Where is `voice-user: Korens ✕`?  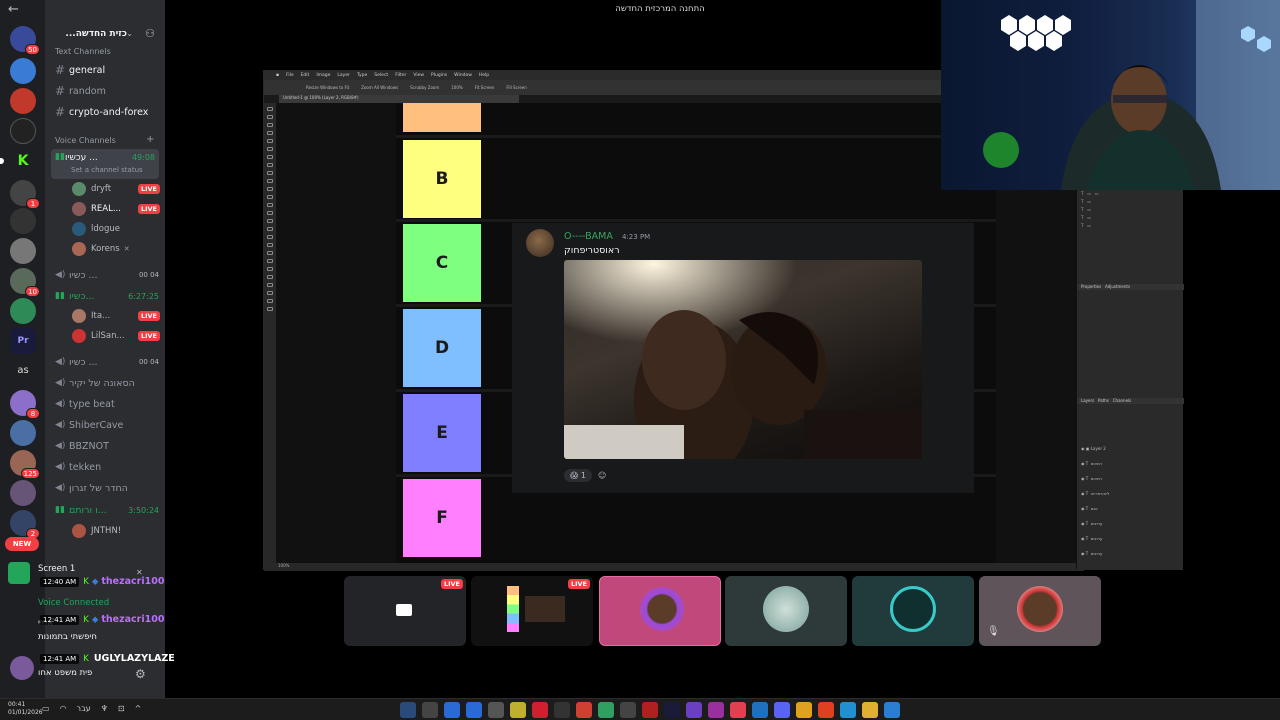
voice-user: Korens ✕ is located at coordinates (116, 249).